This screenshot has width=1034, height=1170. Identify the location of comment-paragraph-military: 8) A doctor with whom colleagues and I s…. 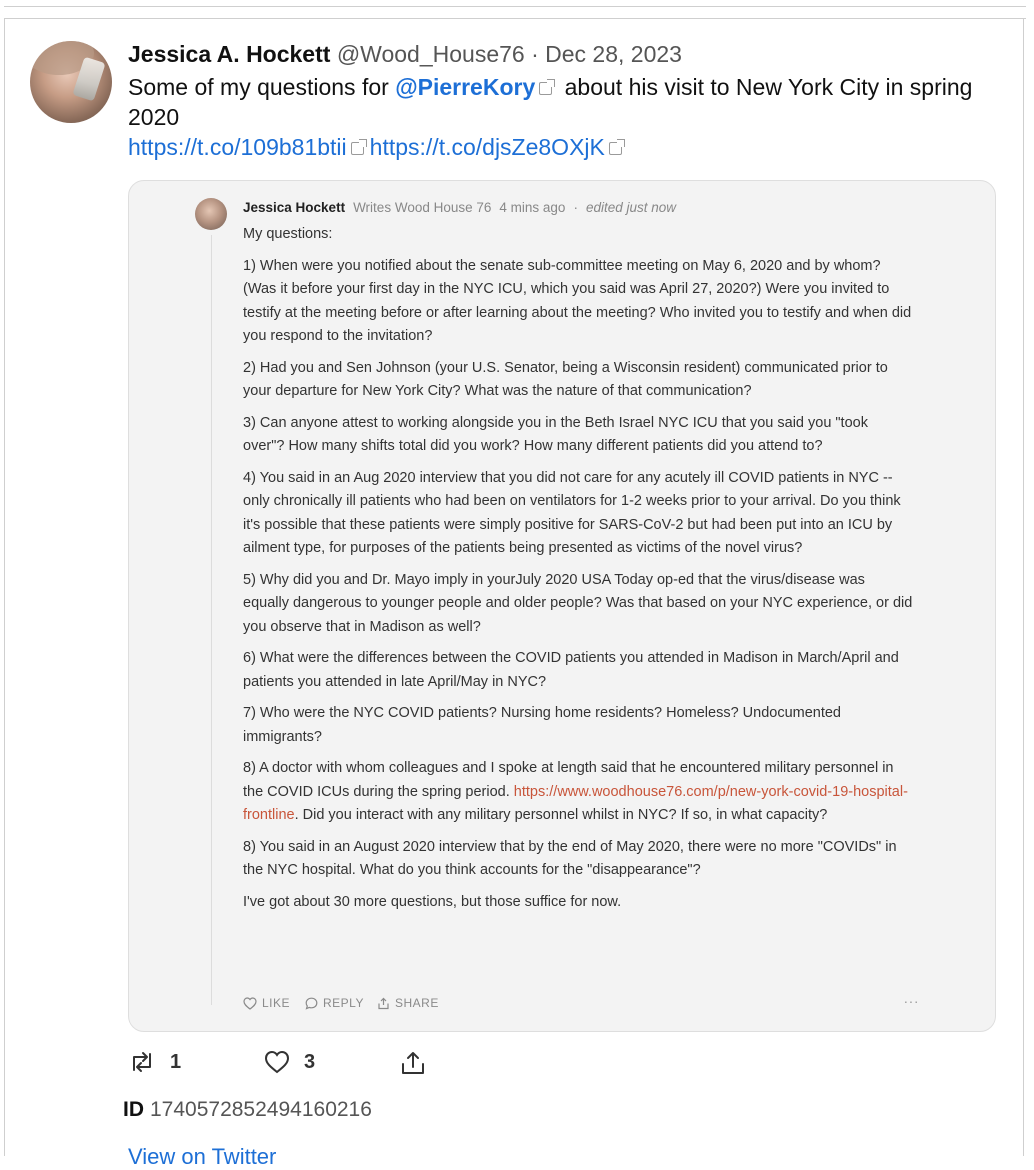
(578, 792).